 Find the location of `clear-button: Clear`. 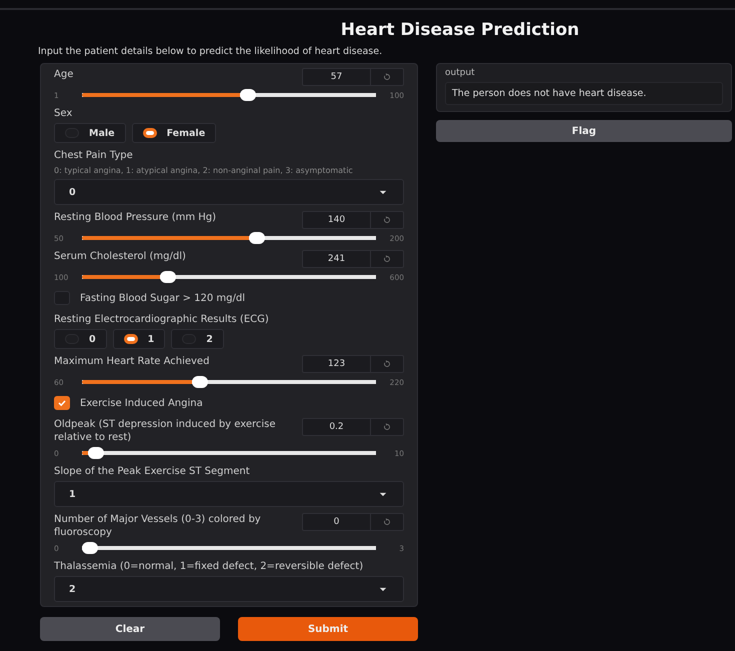

clear-button: Clear is located at coordinates (130, 629).